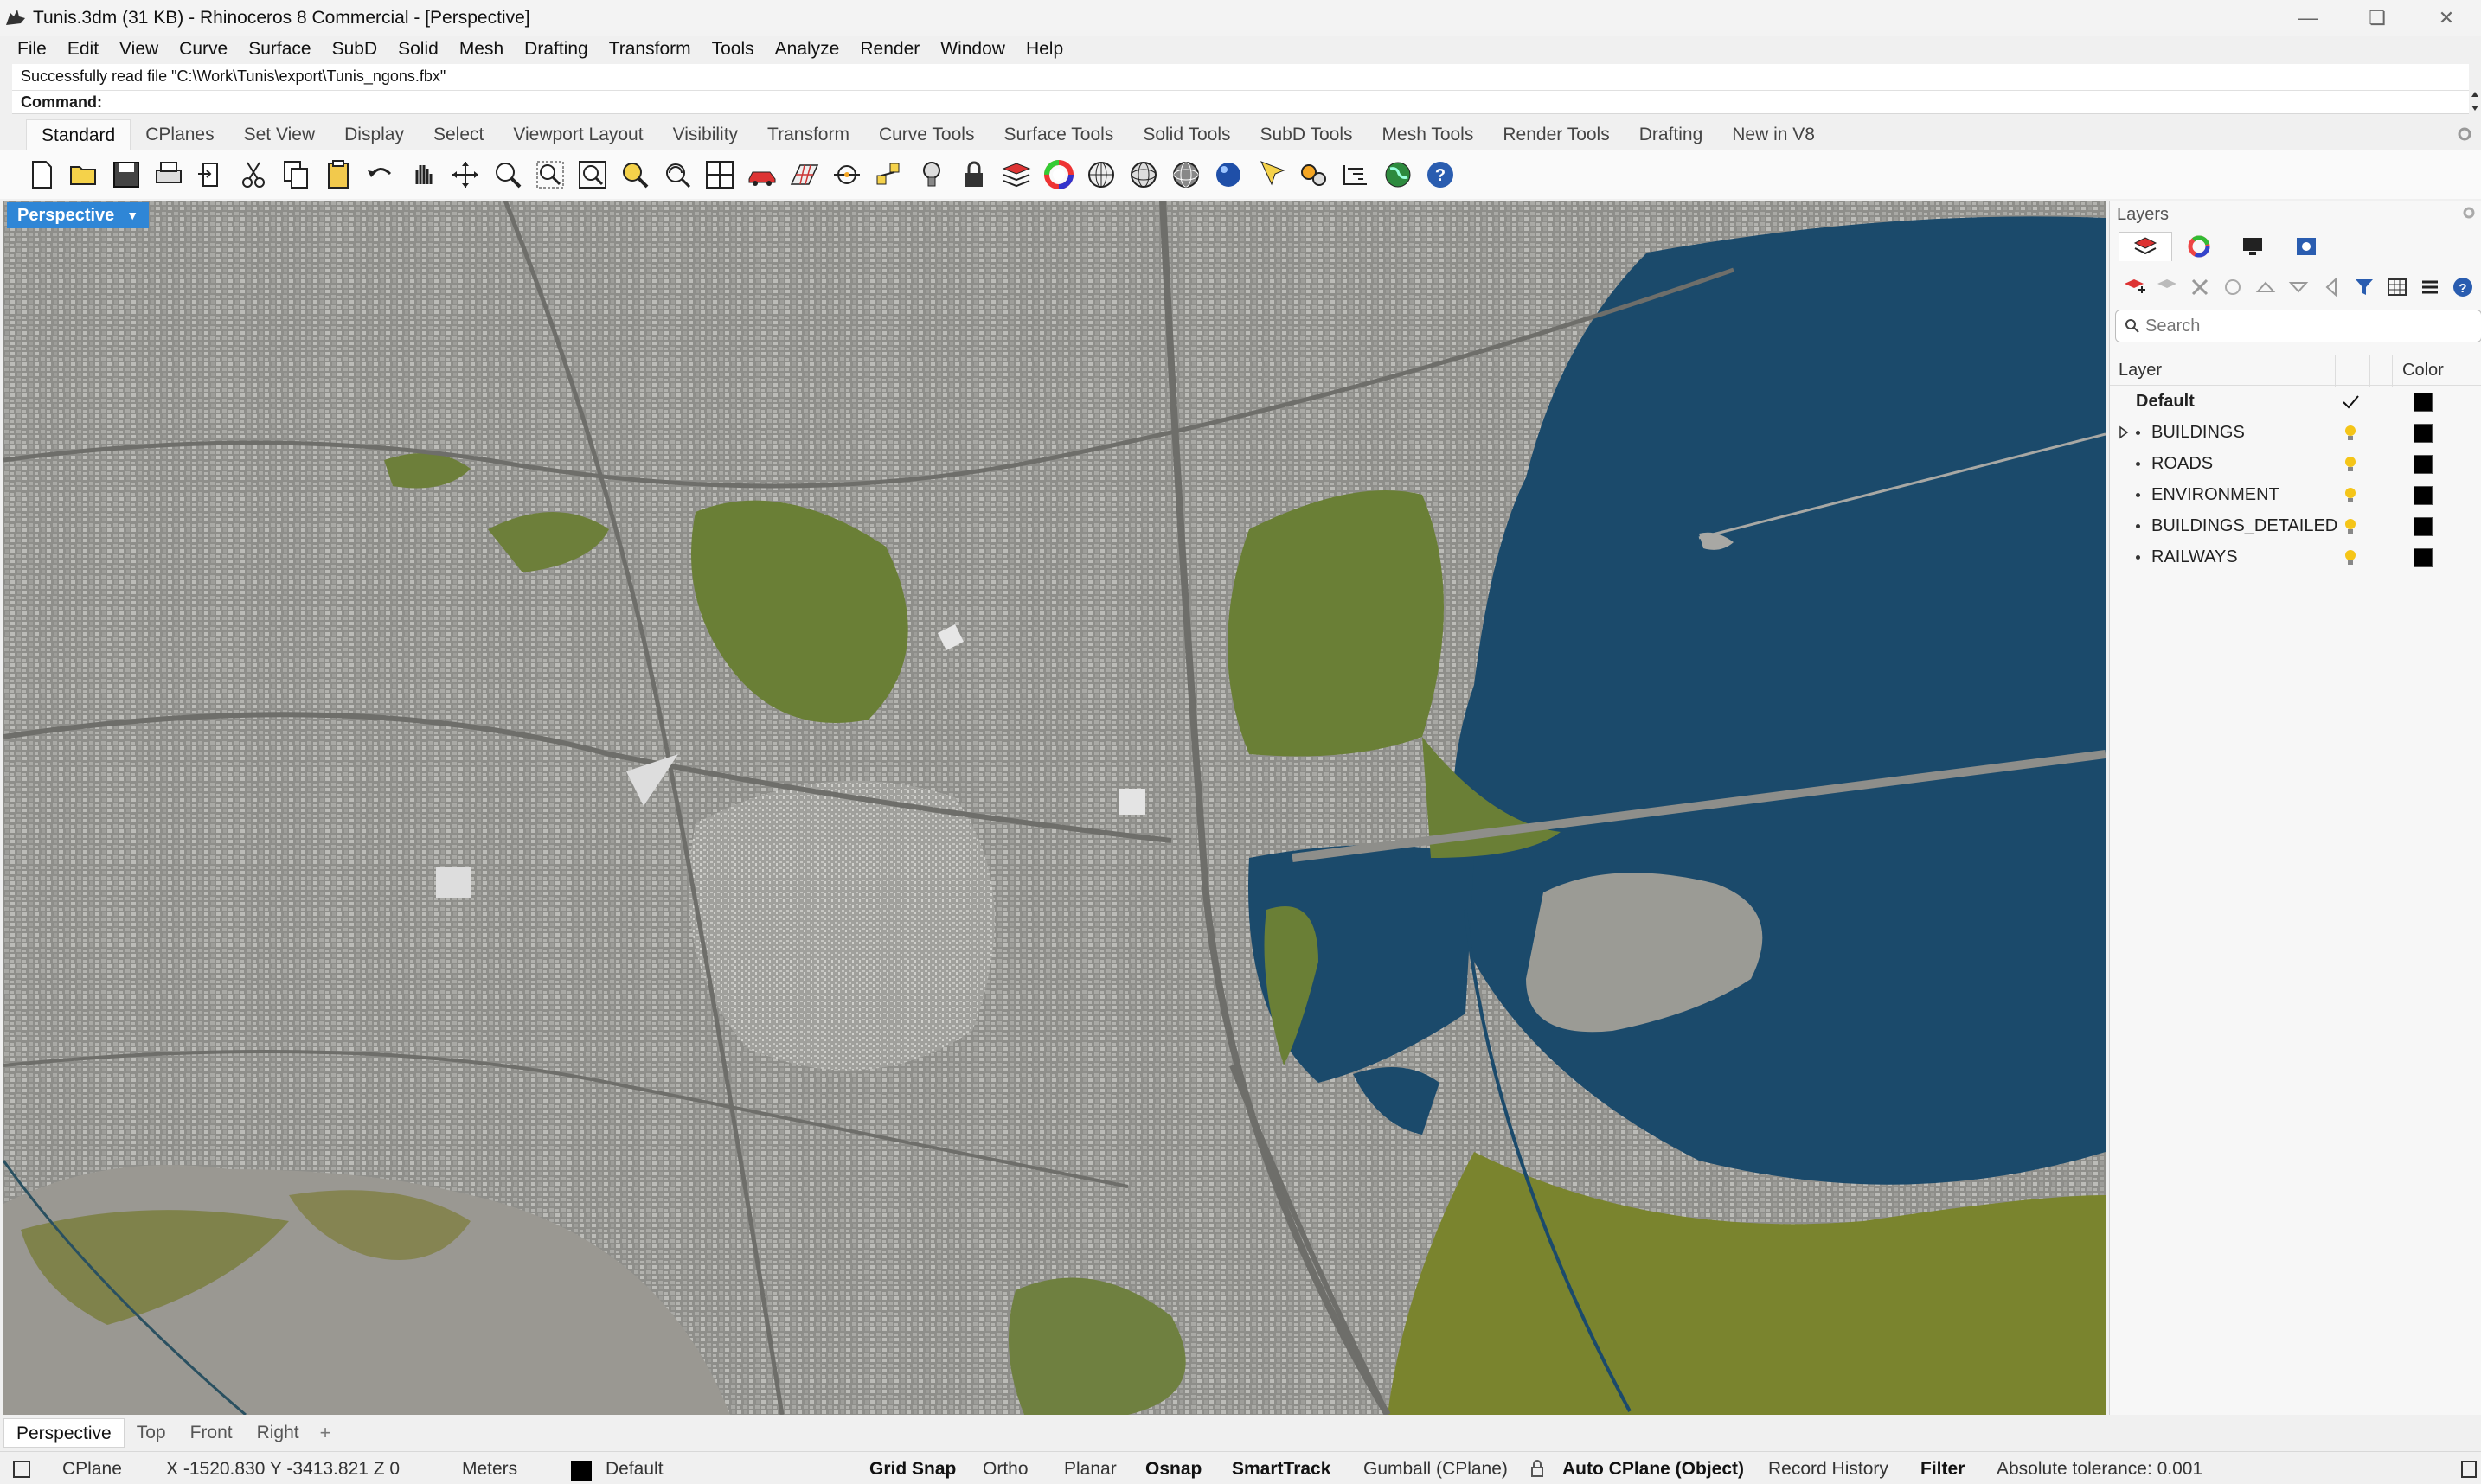  I want to click on sphere-wire-icon, so click(1143, 174).